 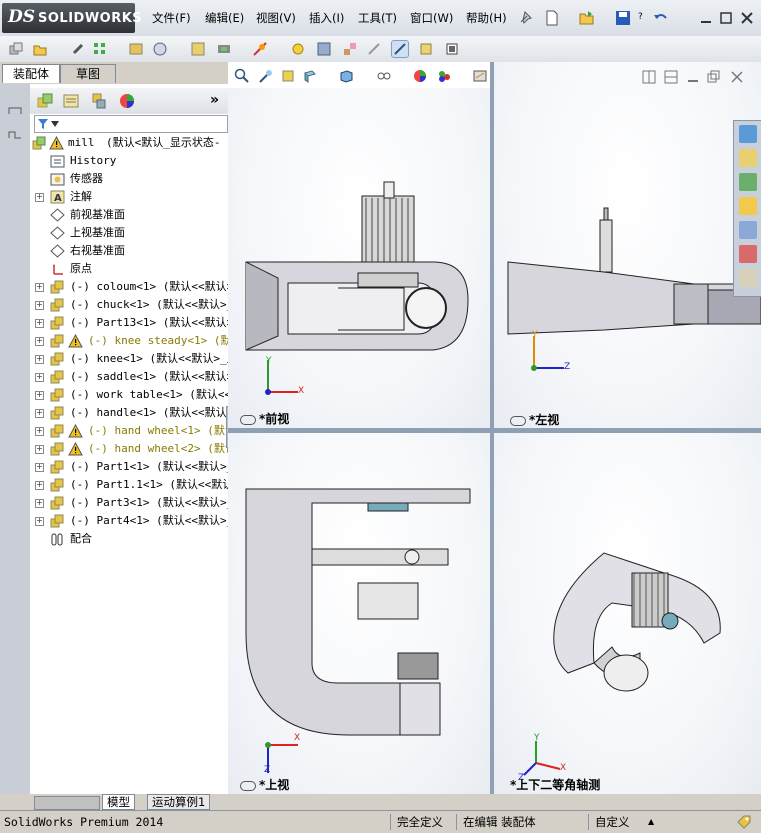 I want to click on tile-horizontal-icon, so click(x=649, y=77).